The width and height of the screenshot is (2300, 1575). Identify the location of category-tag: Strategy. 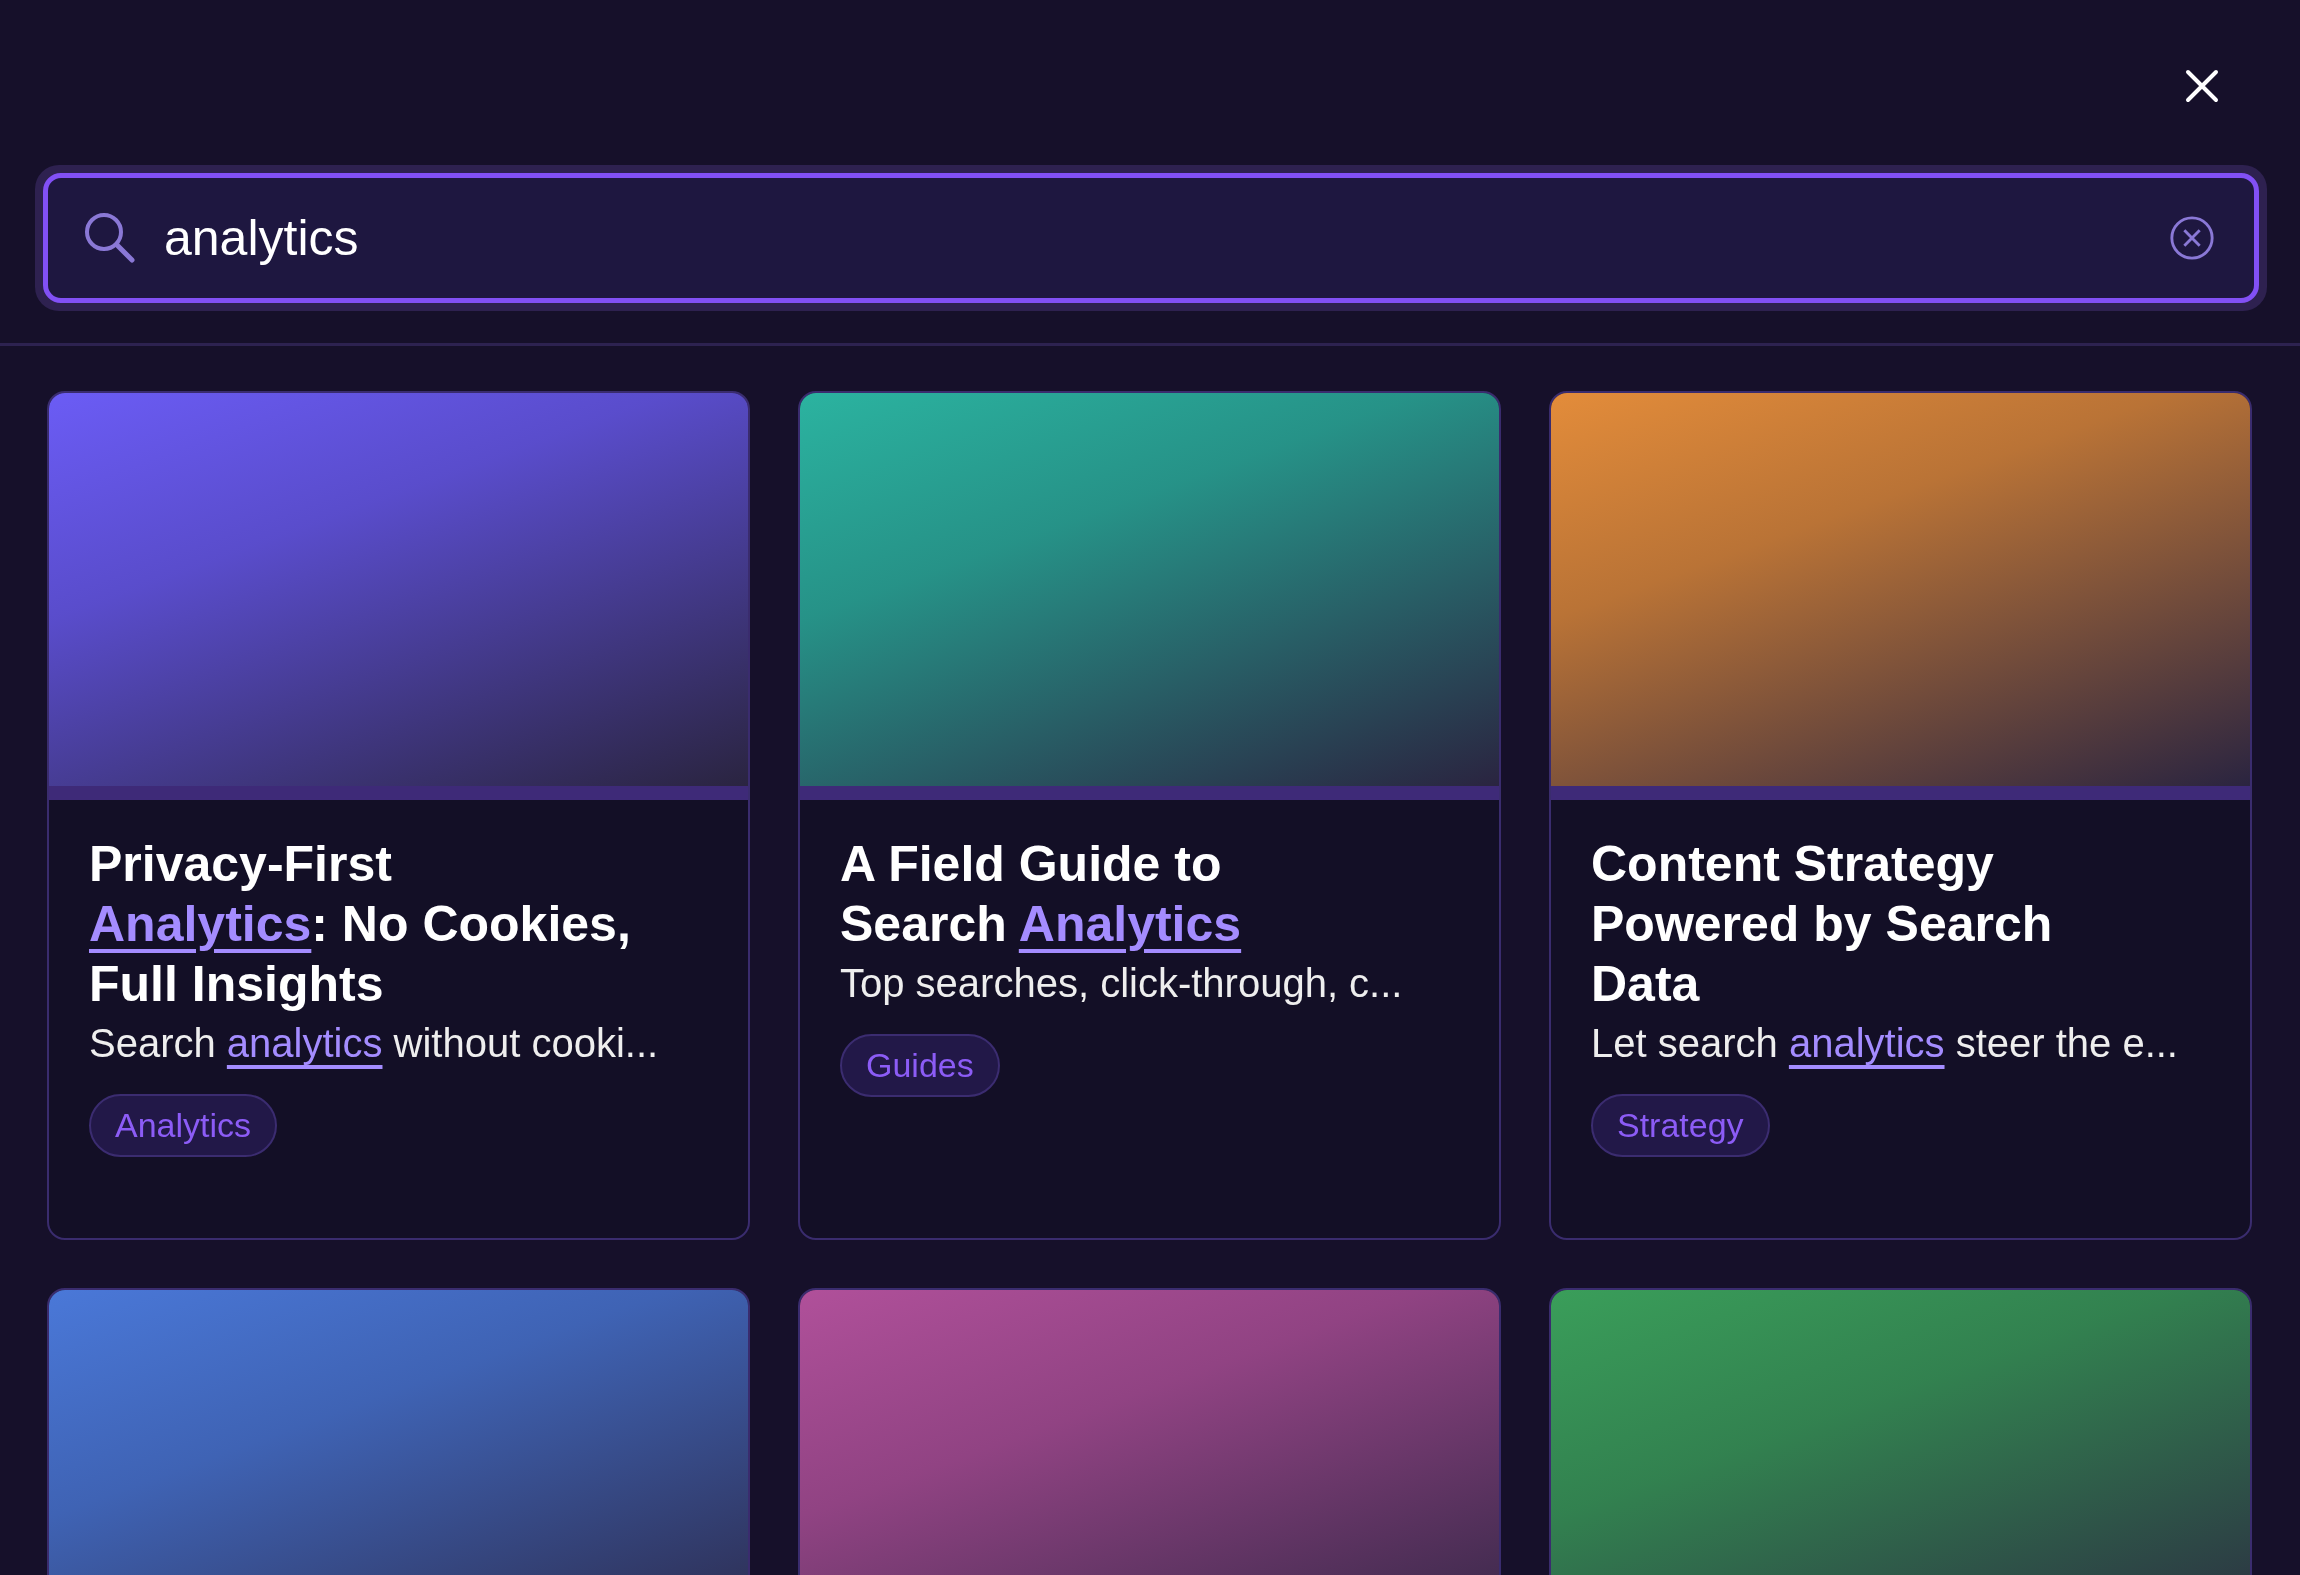
(1680, 1125).